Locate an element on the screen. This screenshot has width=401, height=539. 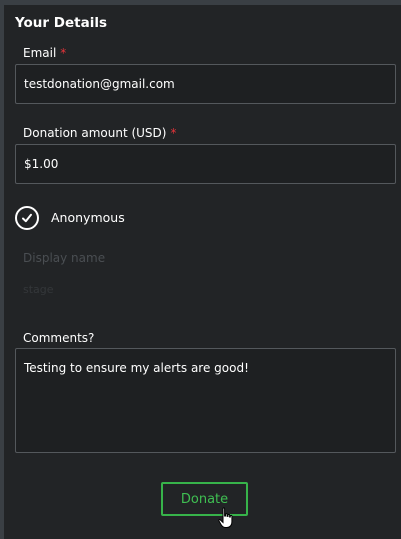
amount-label: Donation amount (USD) * is located at coordinates (99, 133).